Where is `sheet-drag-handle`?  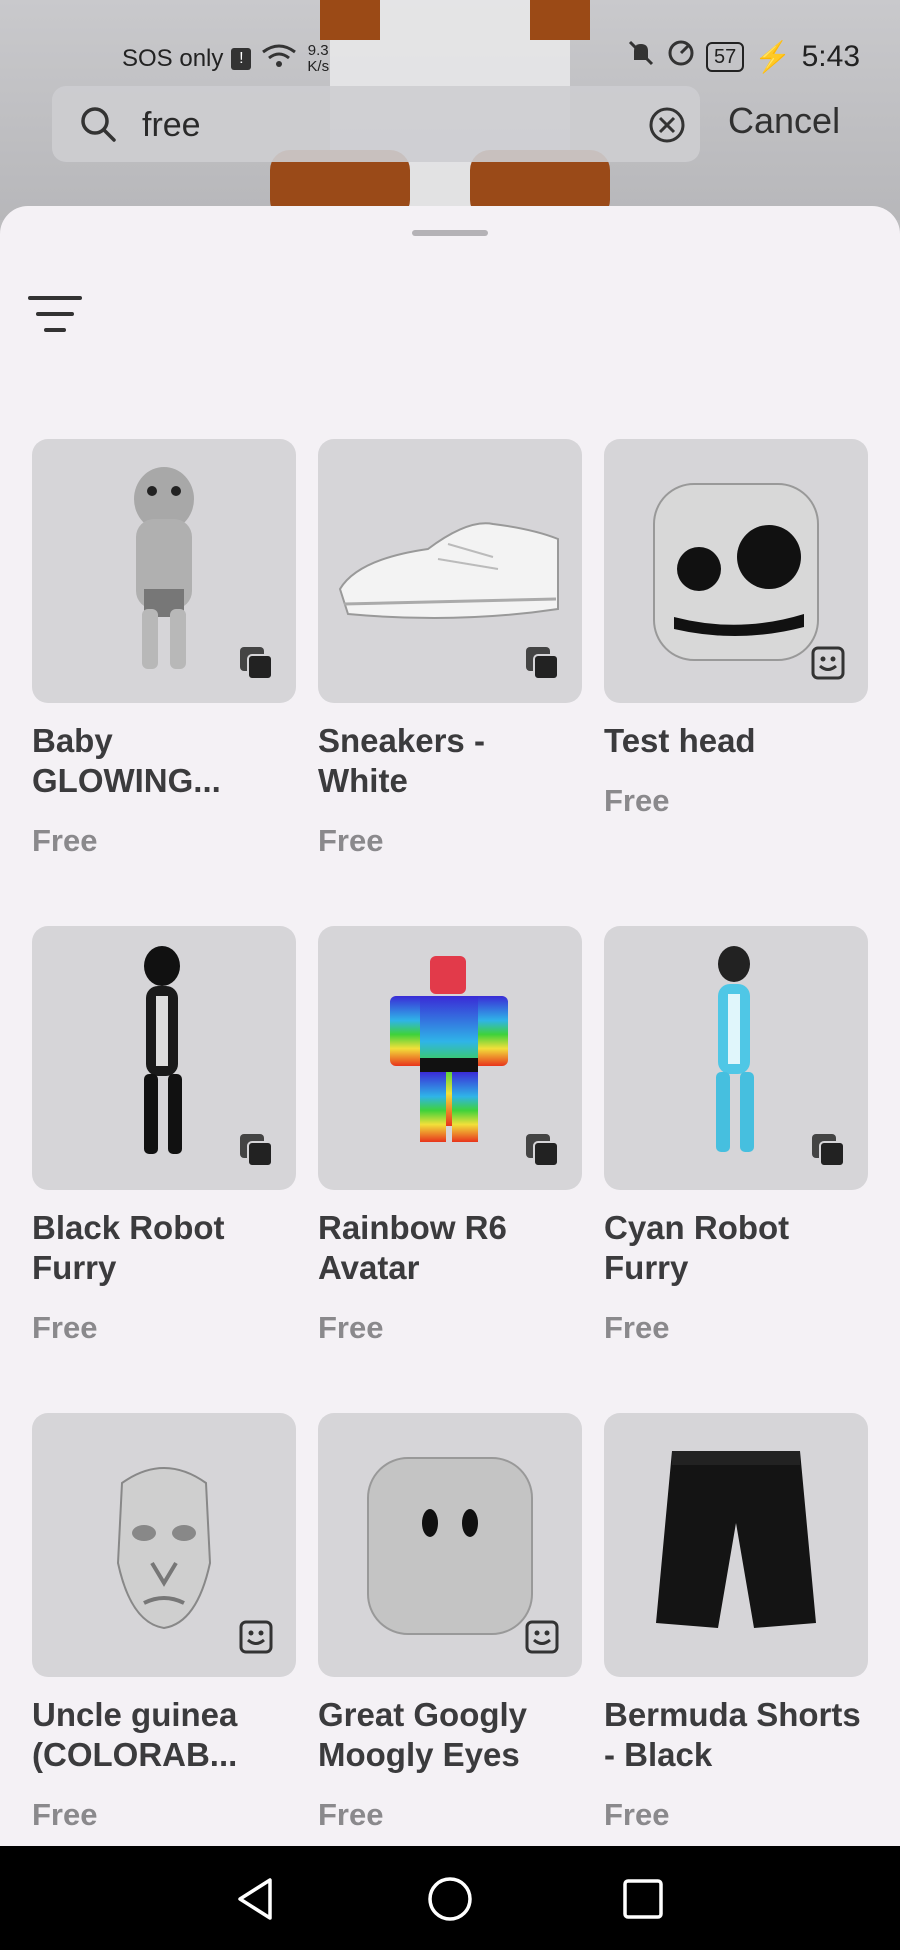
sheet-drag-handle is located at coordinates (450, 233).